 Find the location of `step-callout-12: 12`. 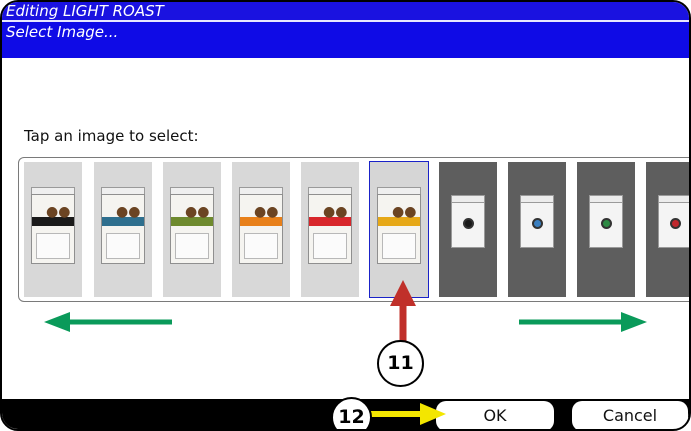

step-callout-12: 12 is located at coordinates (351, 413).